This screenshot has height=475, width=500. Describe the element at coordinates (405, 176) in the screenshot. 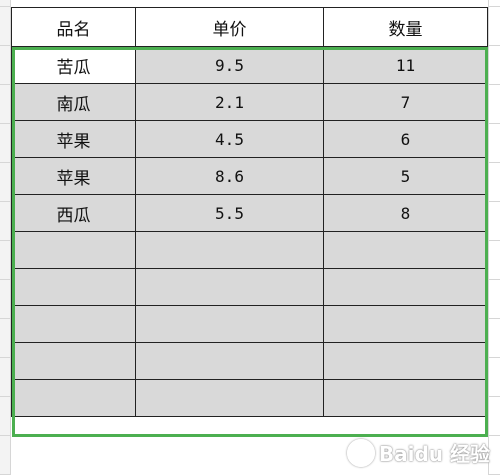

I see `qty-cell: 5` at that location.